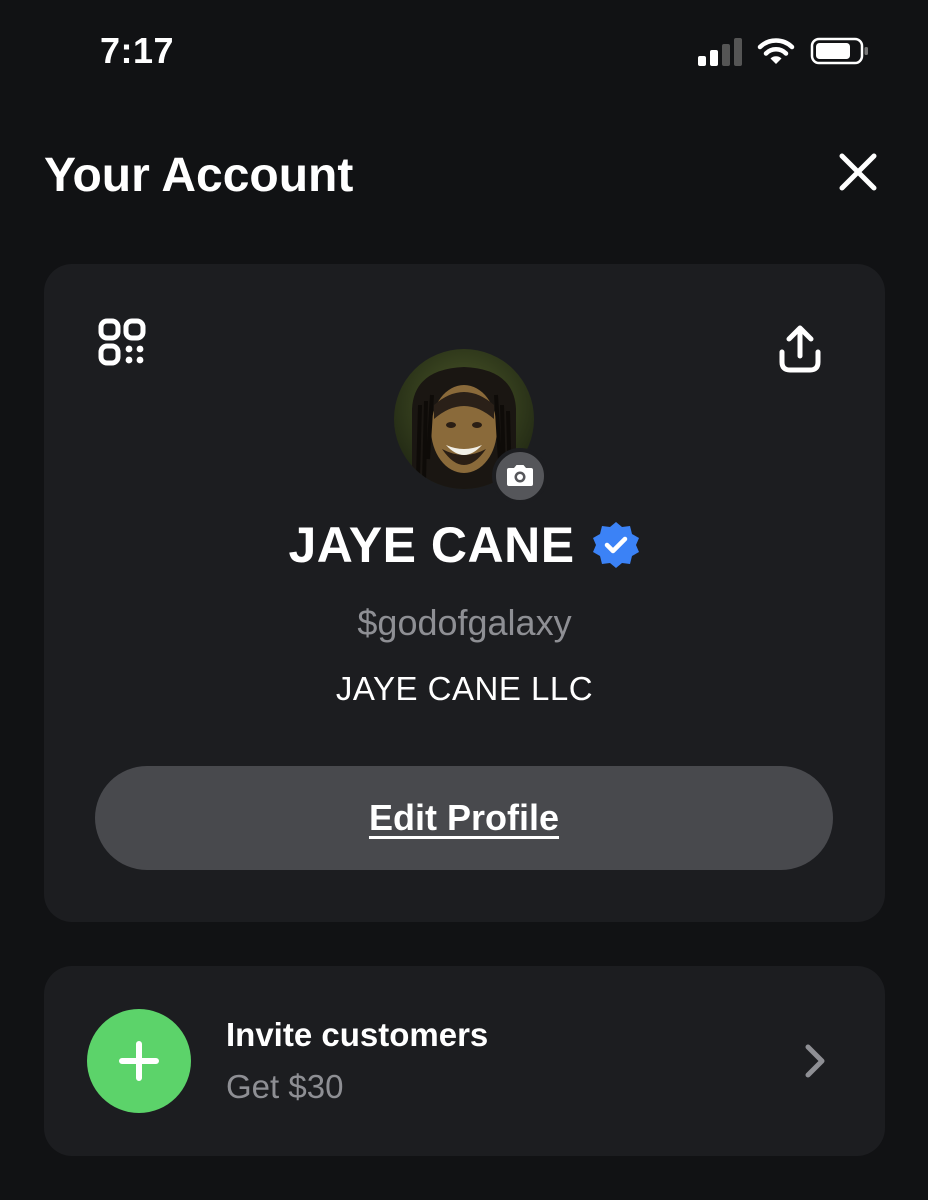  I want to click on edit-profile-button: Edit Profile, so click(464, 818).